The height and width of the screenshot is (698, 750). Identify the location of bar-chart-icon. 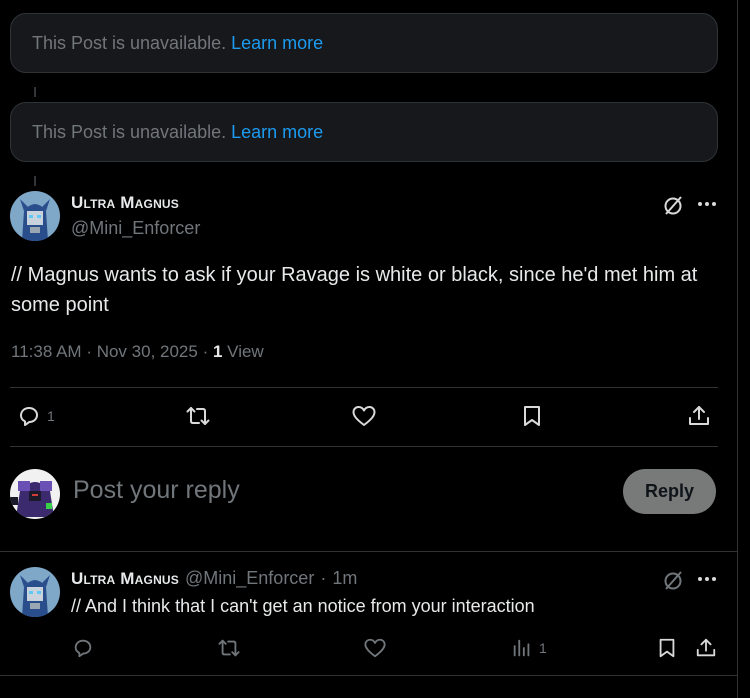
(521, 648).